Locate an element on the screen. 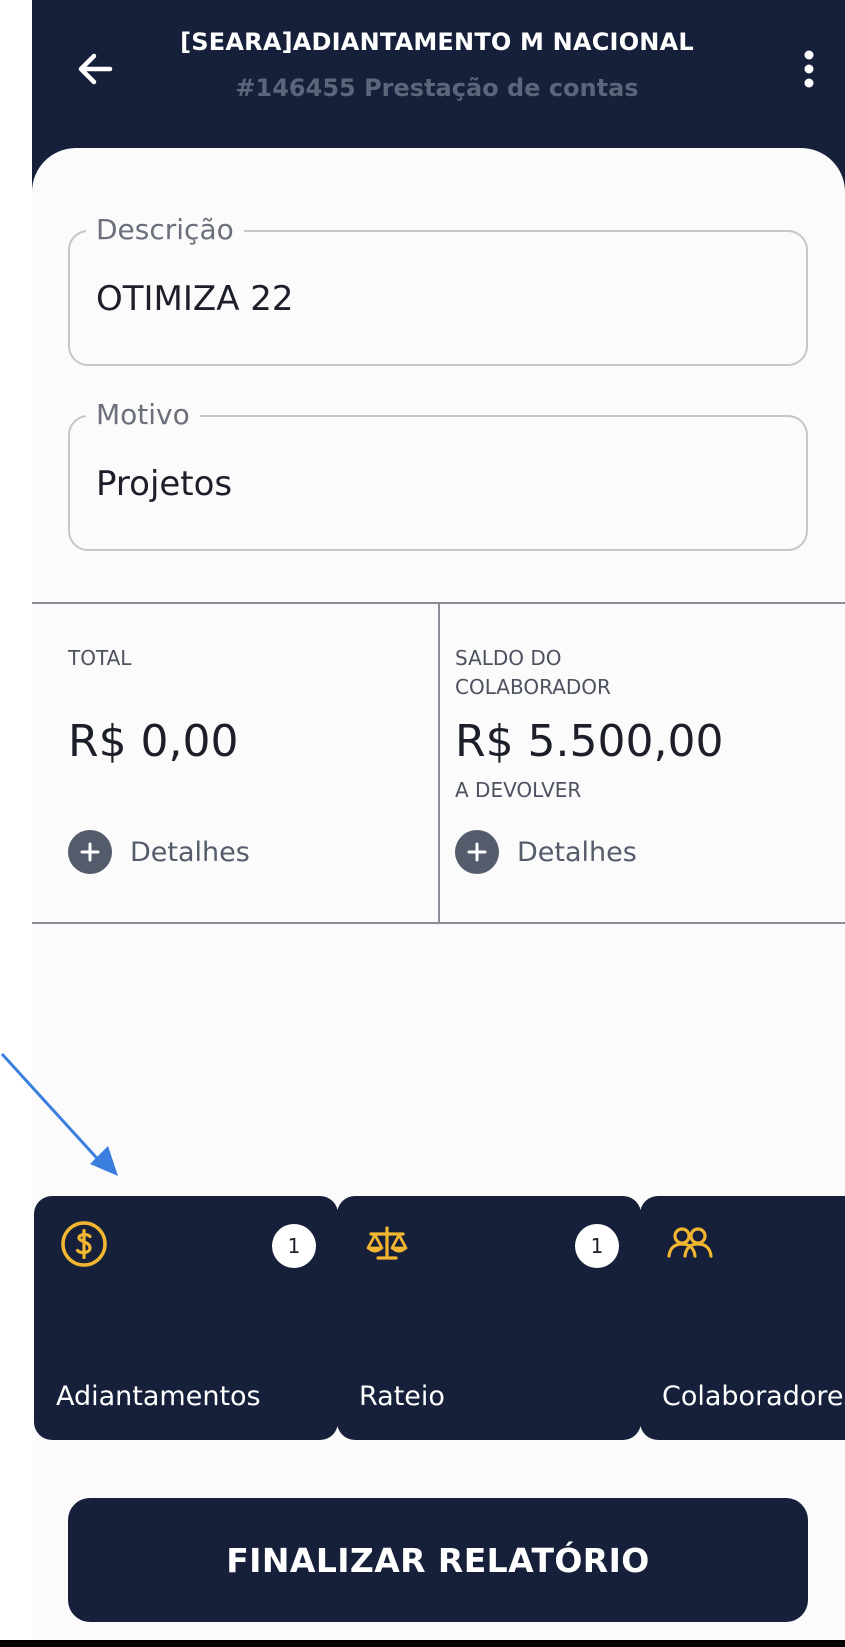 This screenshot has height=1647, width=845. summary-divider is located at coordinates (439, 763).